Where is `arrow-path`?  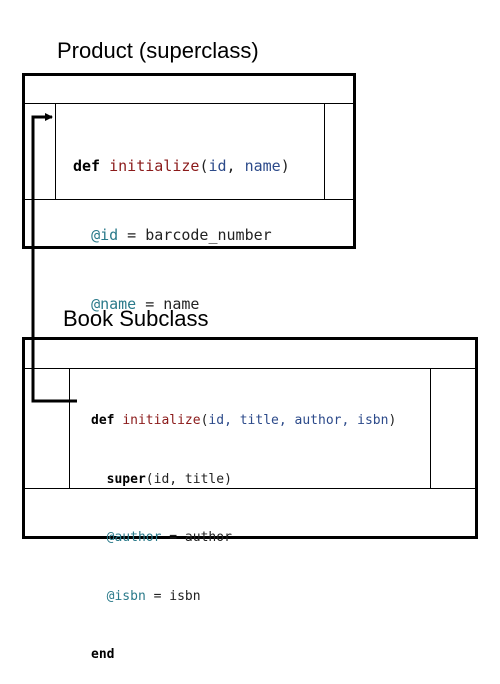 arrow-path is located at coordinates (54, 258).